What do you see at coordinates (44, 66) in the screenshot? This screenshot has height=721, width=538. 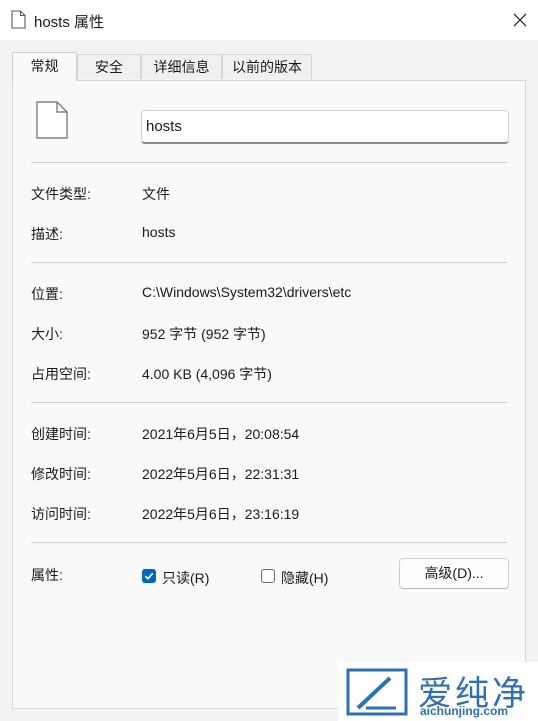 I see `tab-general: 常规` at bounding box center [44, 66].